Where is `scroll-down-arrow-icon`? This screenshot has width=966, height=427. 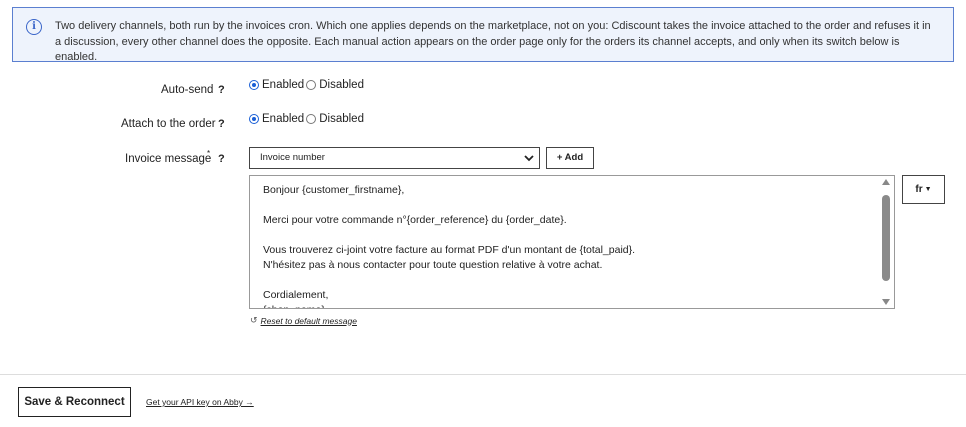 scroll-down-arrow-icon is located at coordinates (886, 302).